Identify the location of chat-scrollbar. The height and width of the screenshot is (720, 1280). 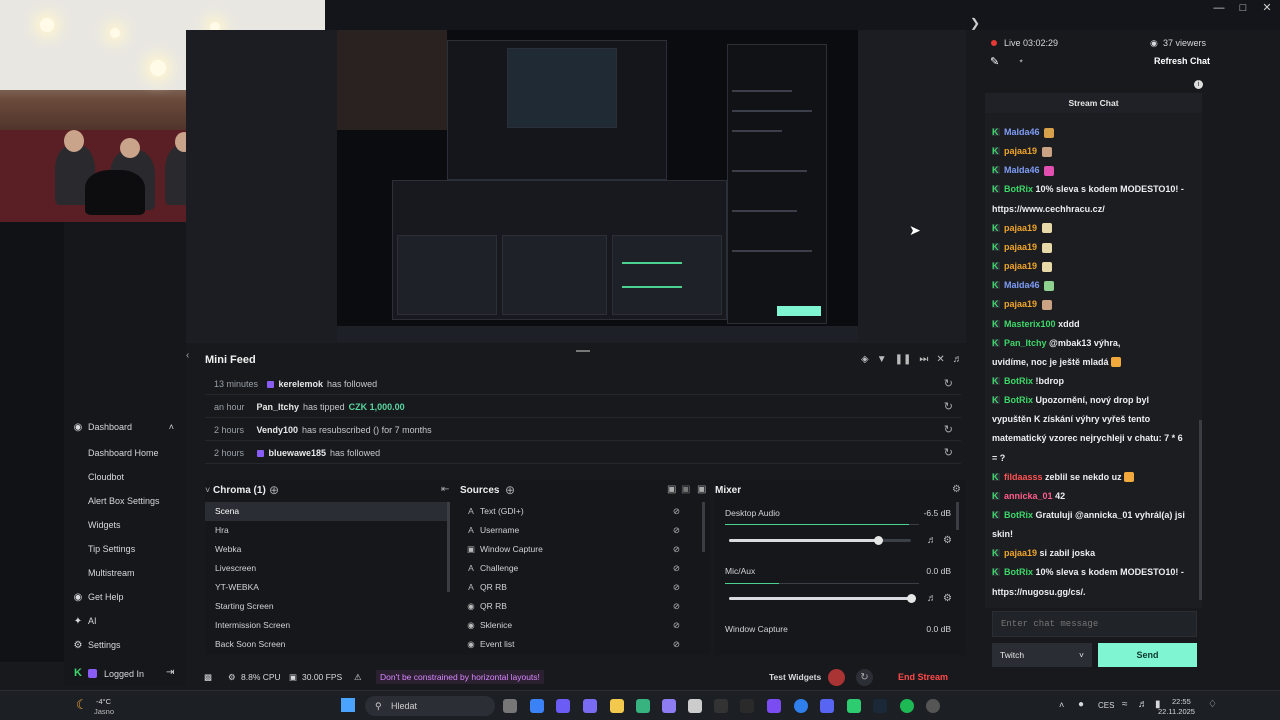
(1200, 510).